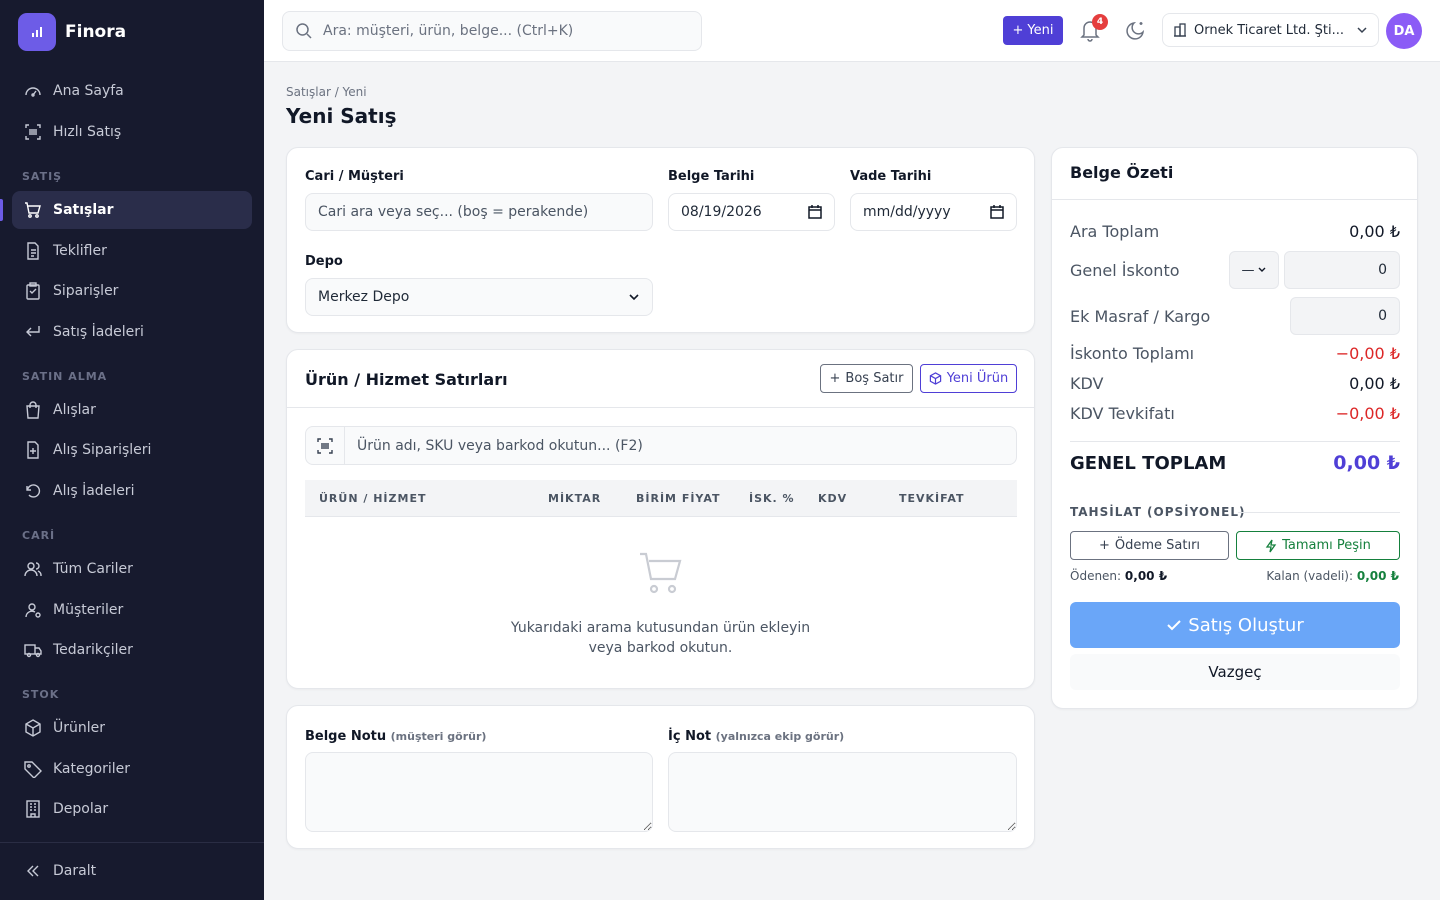 This screenshot has height=900, width=1440. Describe the element at coordinates (756, 736) in the screenshot. I see `internal-note-label: İç Not (yalnızca ekip görür)` at that location.